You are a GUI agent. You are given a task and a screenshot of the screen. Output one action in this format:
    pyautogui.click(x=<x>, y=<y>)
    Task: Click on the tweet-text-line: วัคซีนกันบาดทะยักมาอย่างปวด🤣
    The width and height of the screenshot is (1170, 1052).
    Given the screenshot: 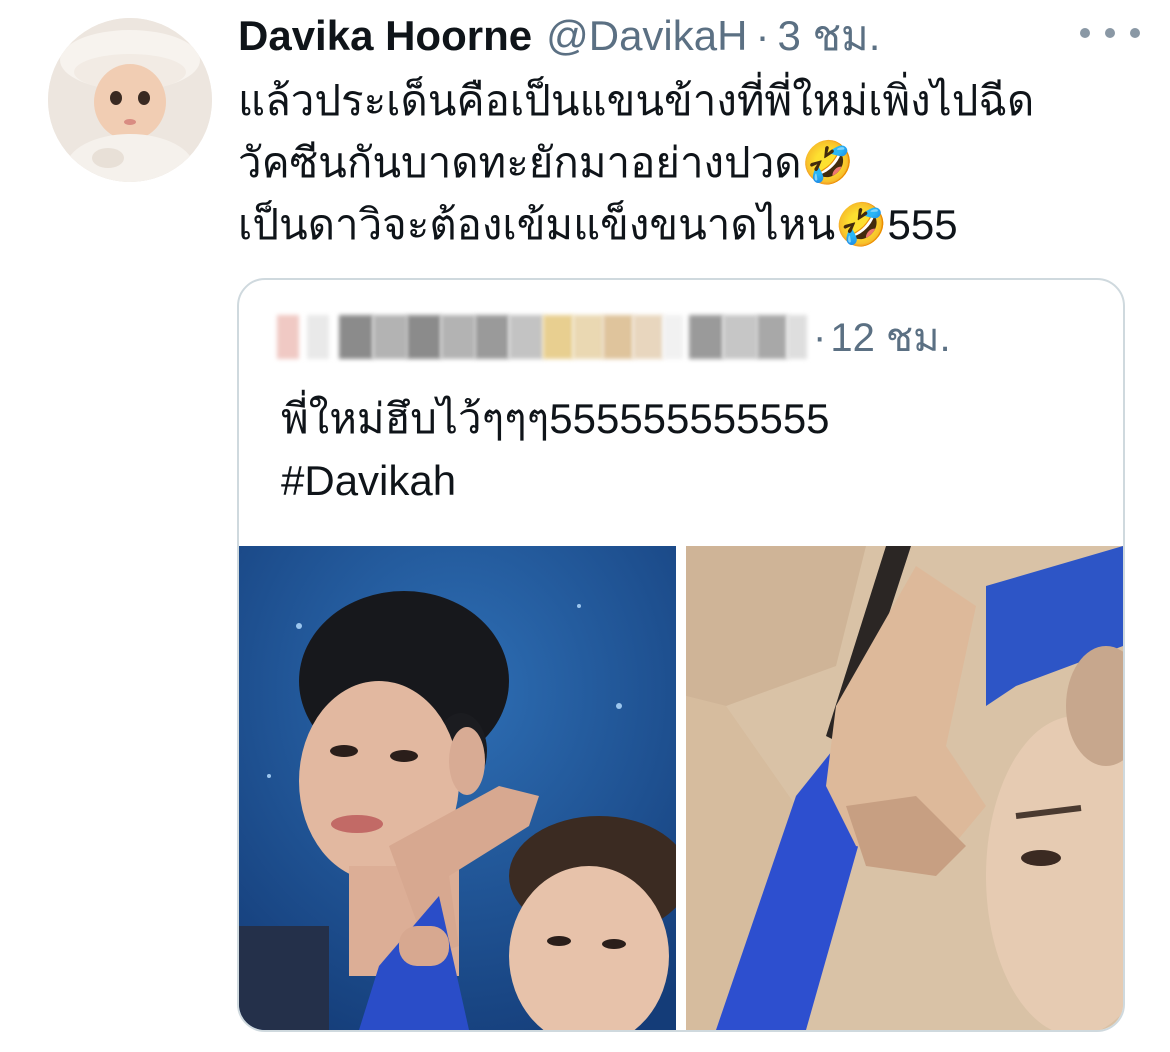 What is the action you would take?
    pyautogui.click(x=546, y=162)
    